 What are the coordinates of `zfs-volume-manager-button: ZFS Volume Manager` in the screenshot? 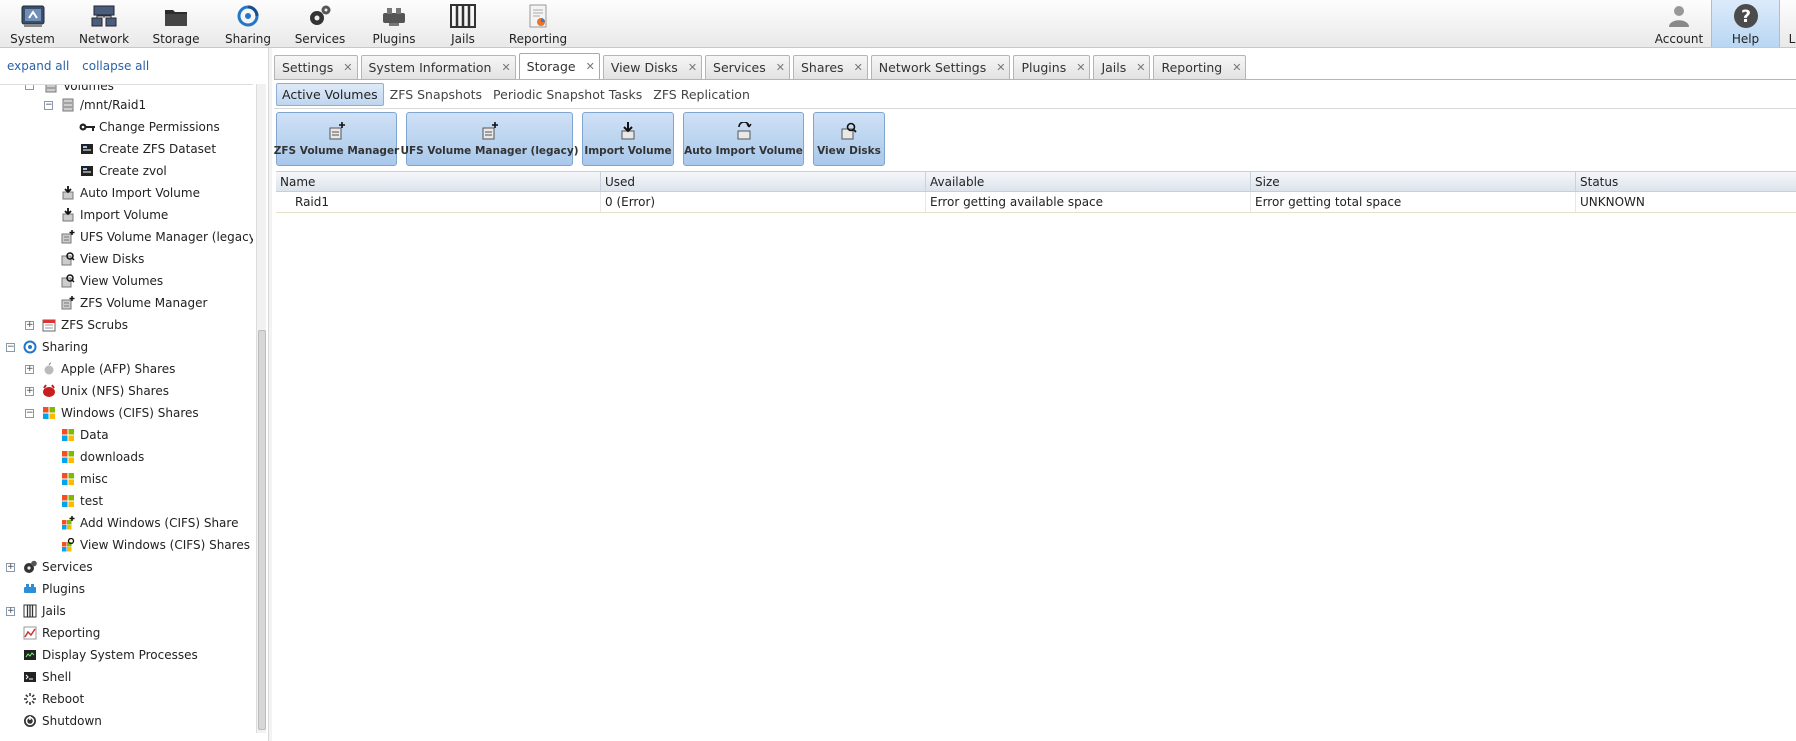 It's located at (336, 139).